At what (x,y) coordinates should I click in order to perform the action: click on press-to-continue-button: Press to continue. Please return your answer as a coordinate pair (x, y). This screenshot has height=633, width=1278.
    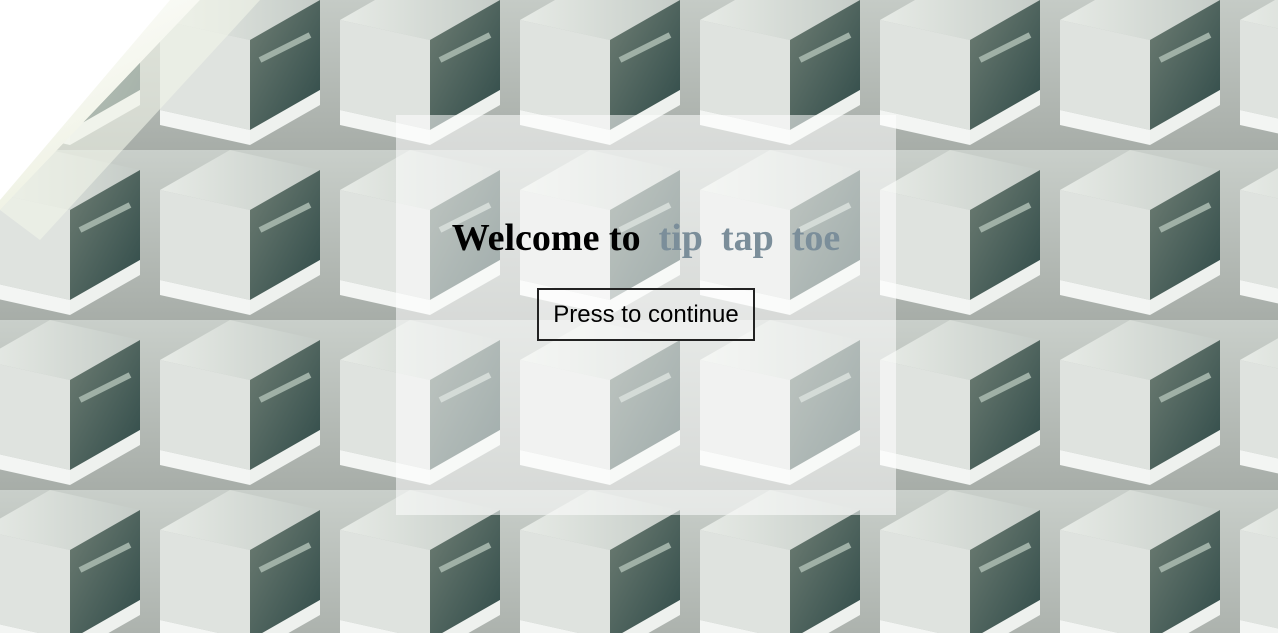
    Looking at the image, I should click on (646, 314).